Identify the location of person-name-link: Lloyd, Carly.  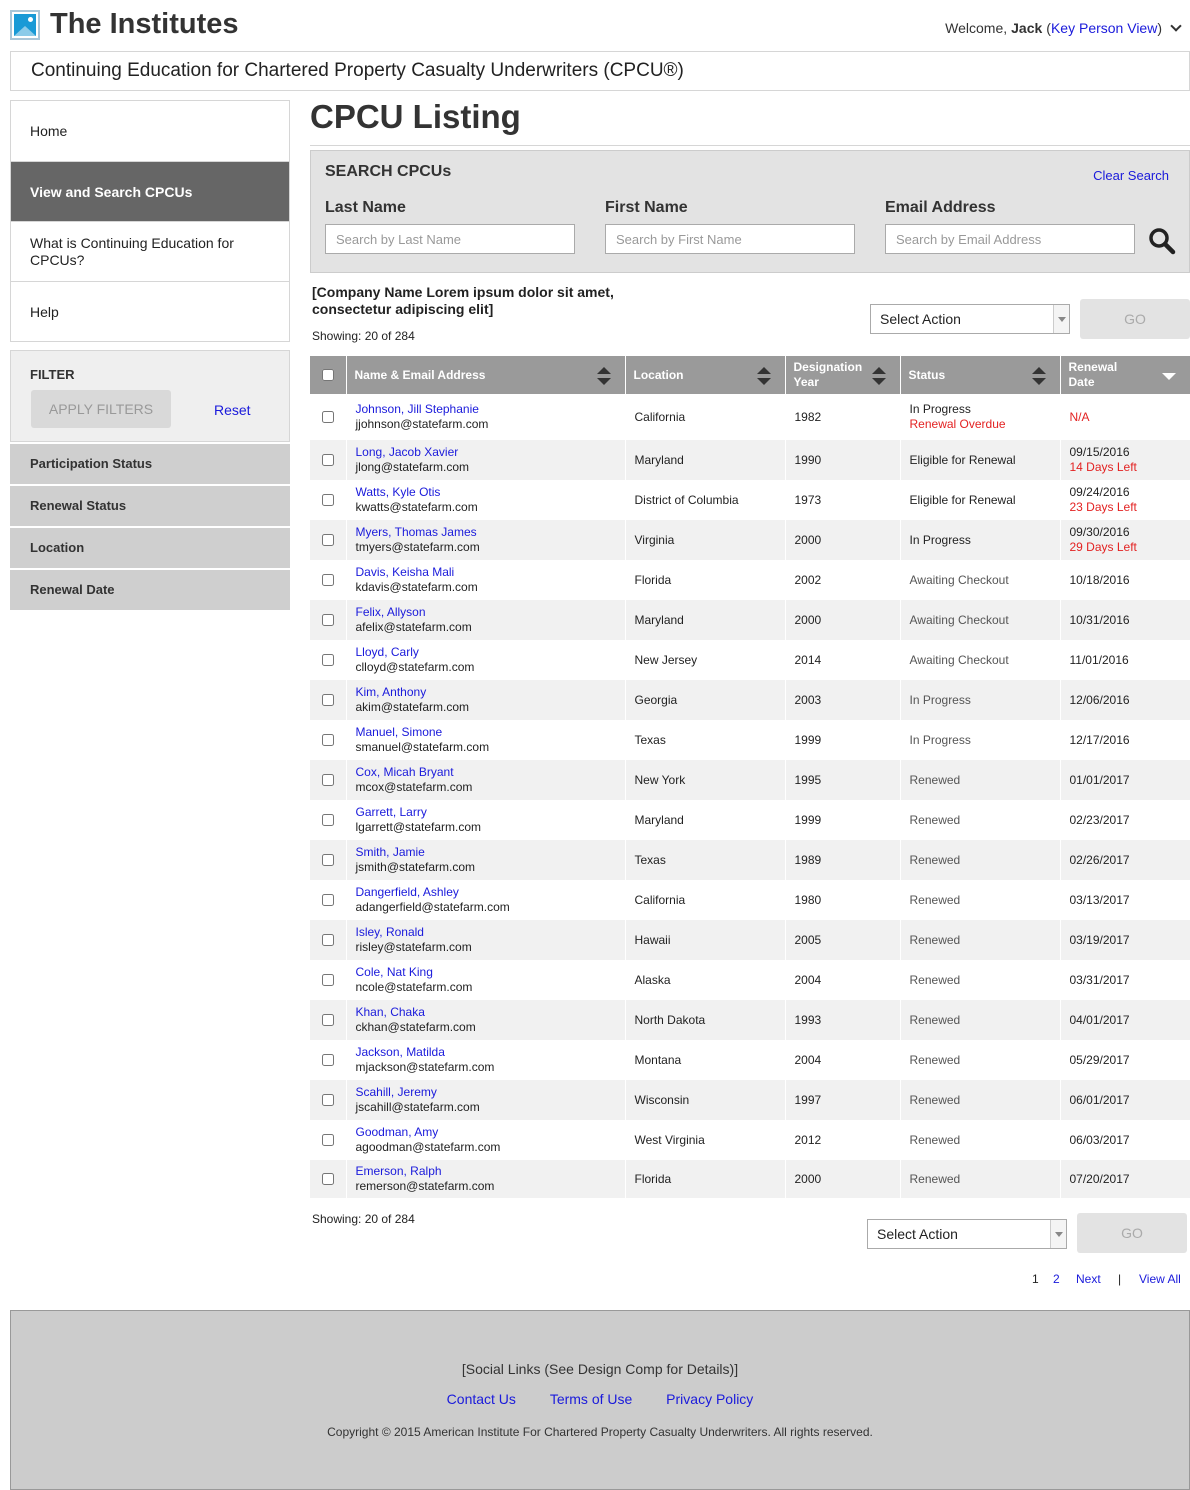
(486, 652).